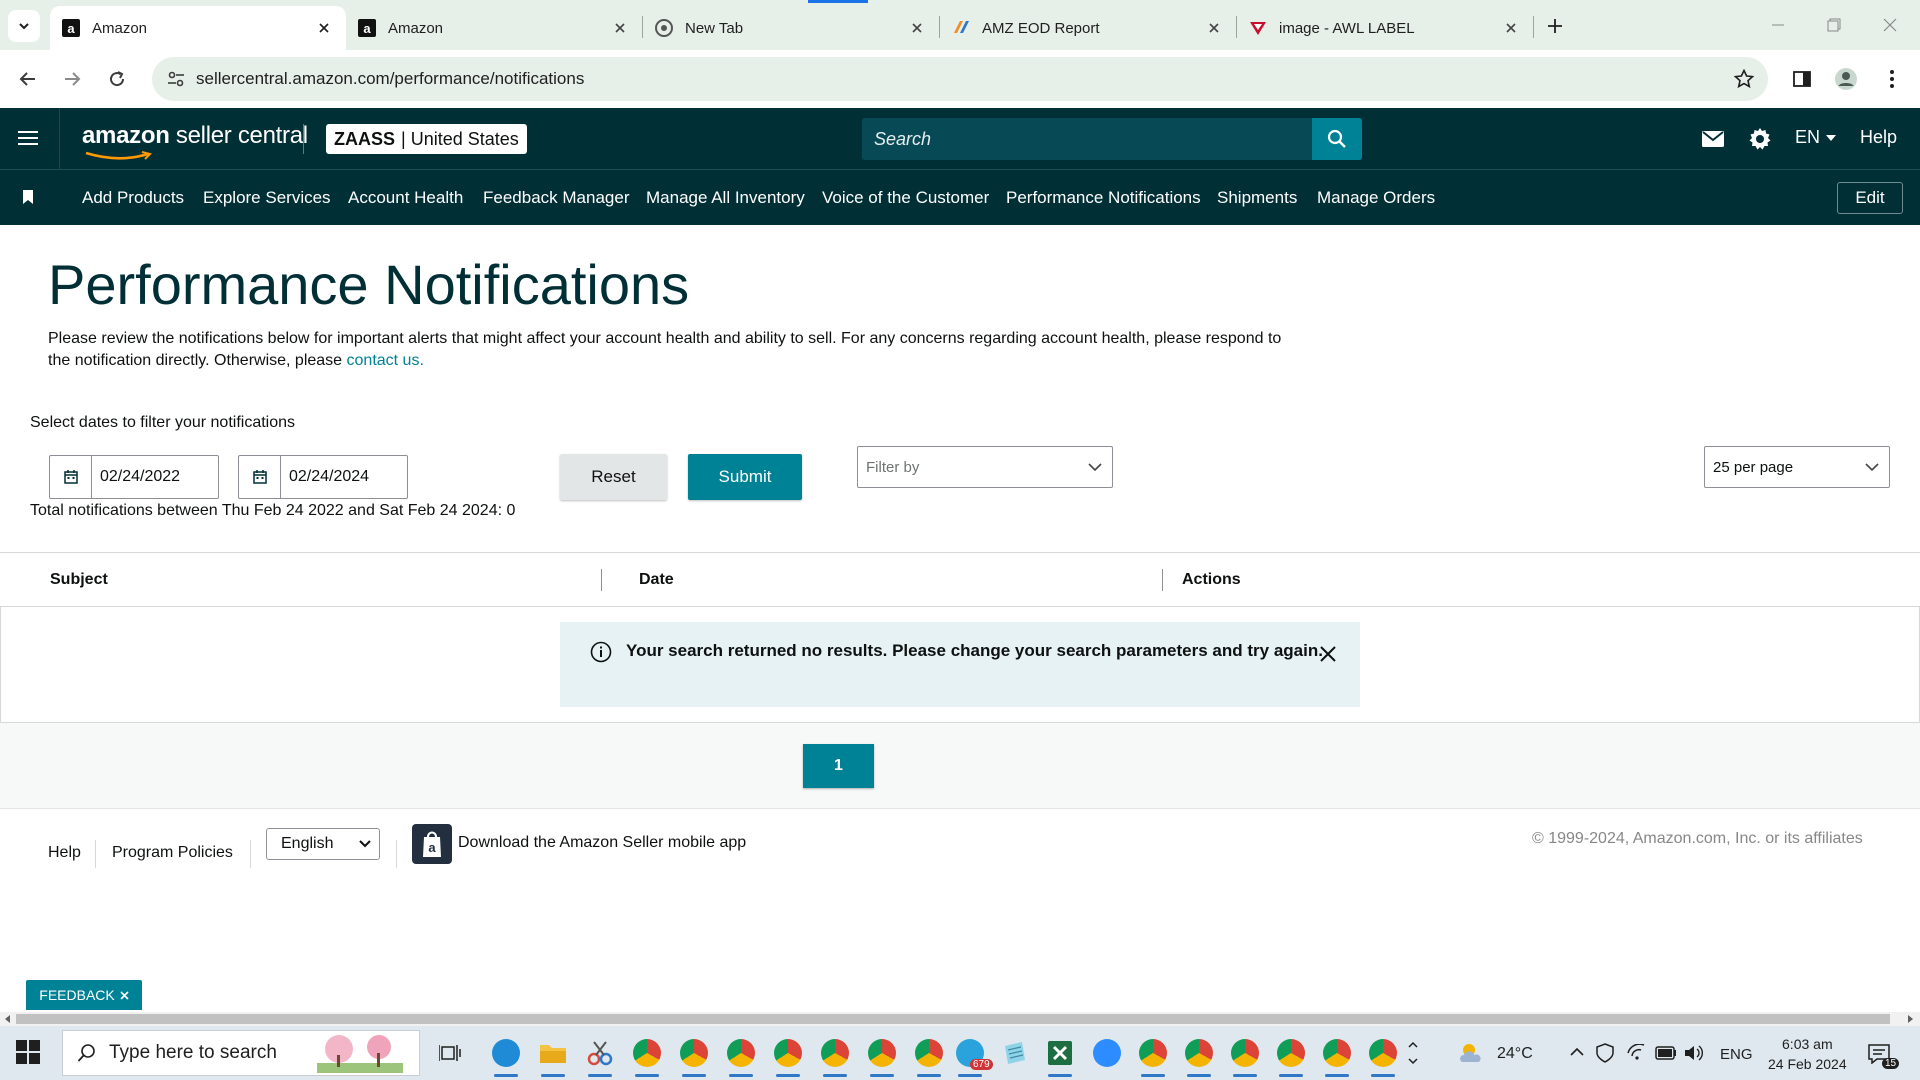  I want to click on end-date-input, so click(341, 477).